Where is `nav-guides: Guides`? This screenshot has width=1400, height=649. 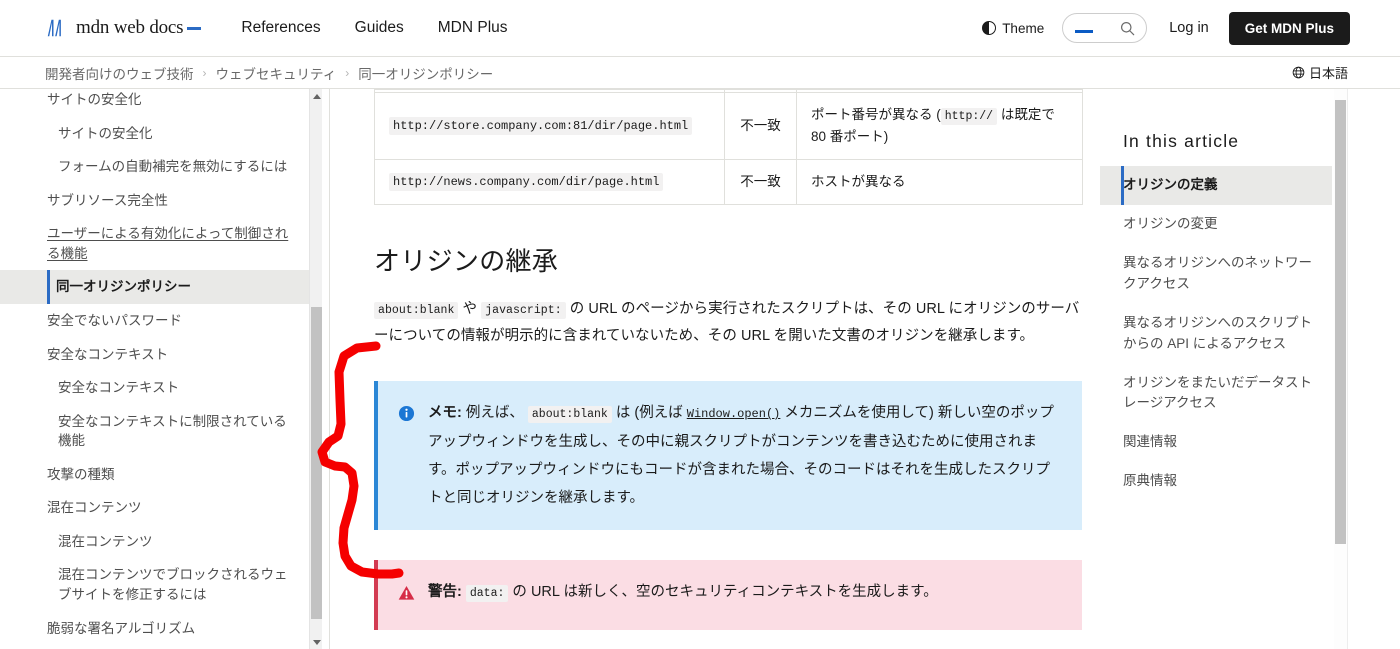
nav-guides: Guides is located at coordinates (379, 28).